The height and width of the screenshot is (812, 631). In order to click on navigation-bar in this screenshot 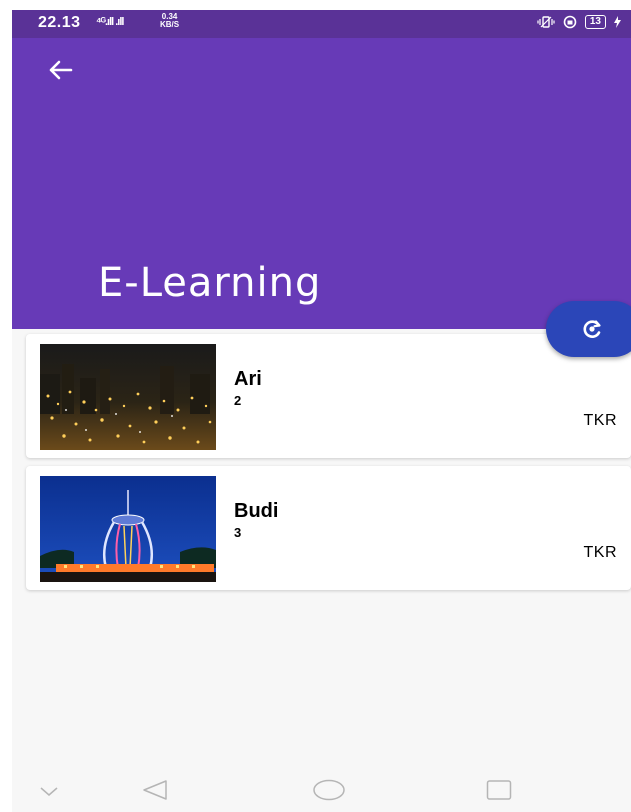, I will do `click(321, 788)`.